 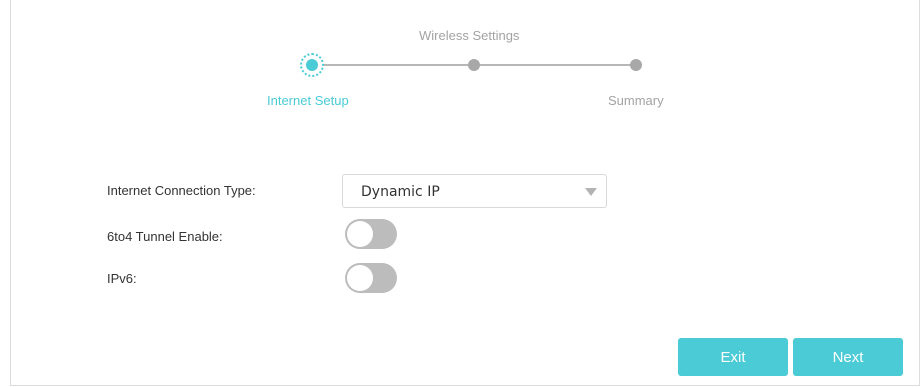 I want to click on ipv6-label: IPv6:, so click(x=122, y=278).